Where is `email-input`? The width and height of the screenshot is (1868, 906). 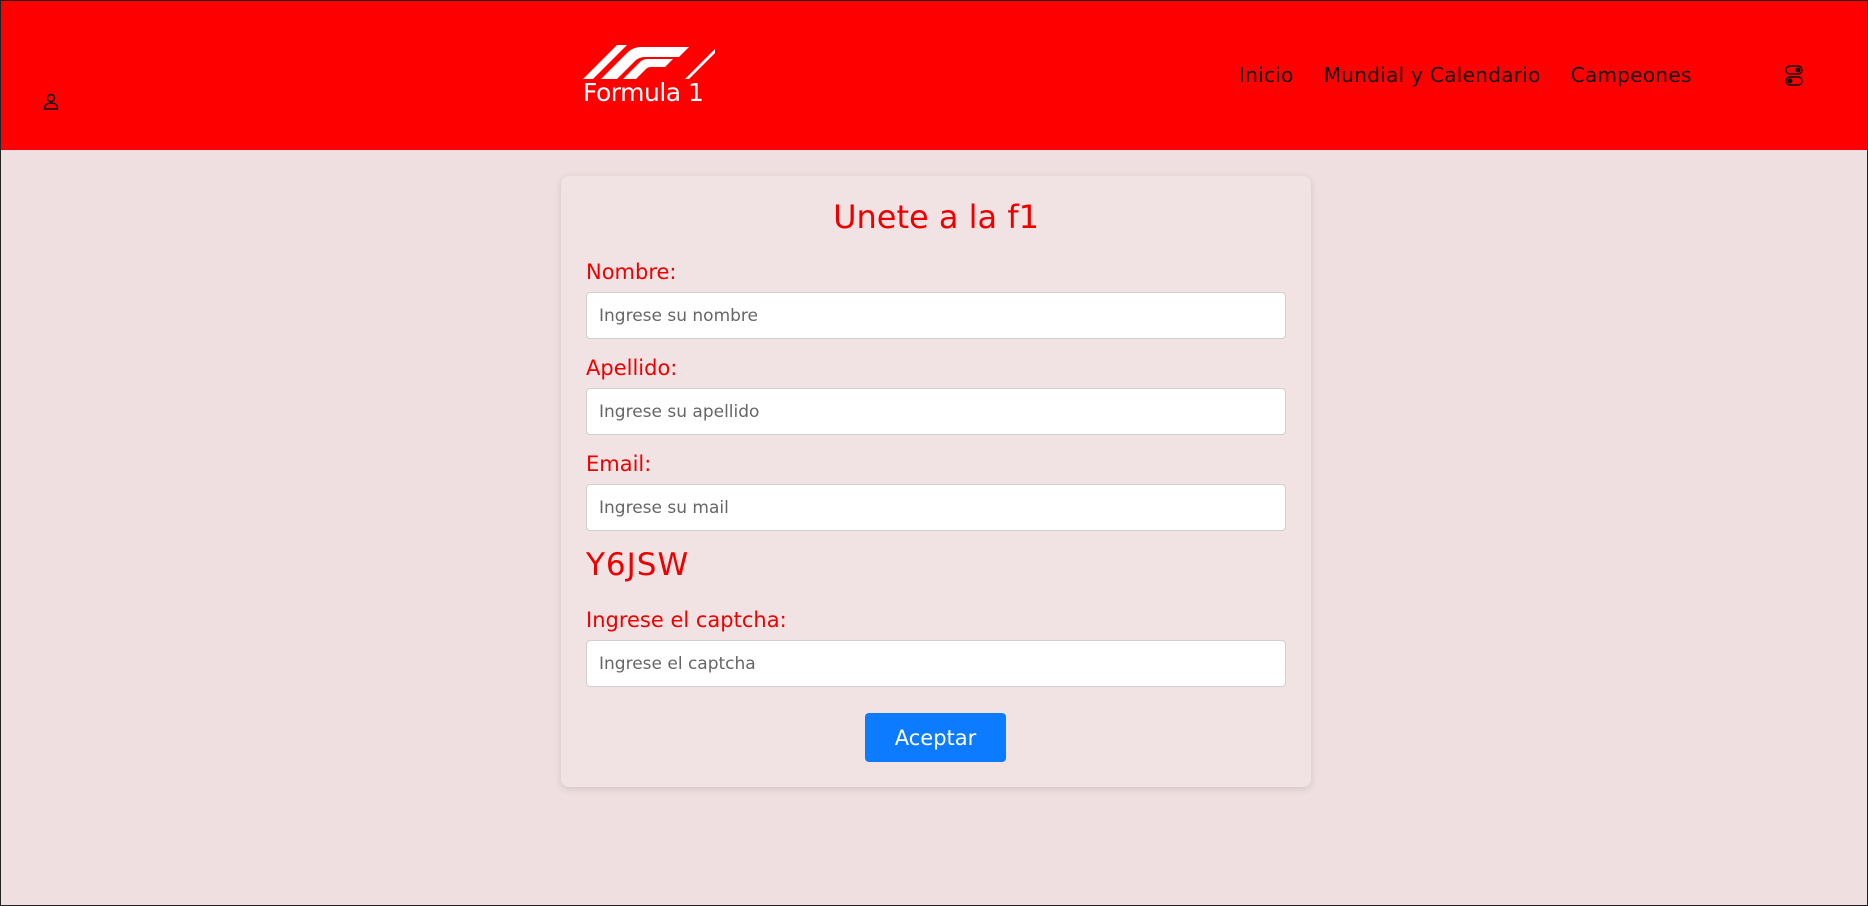 email-input is located at coordinates (936, 507).